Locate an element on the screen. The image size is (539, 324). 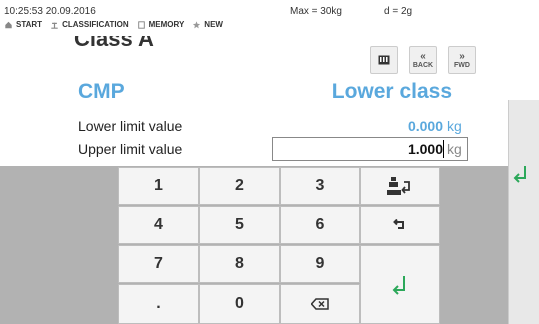
side-enter-button is located at coordinates (521, 177).